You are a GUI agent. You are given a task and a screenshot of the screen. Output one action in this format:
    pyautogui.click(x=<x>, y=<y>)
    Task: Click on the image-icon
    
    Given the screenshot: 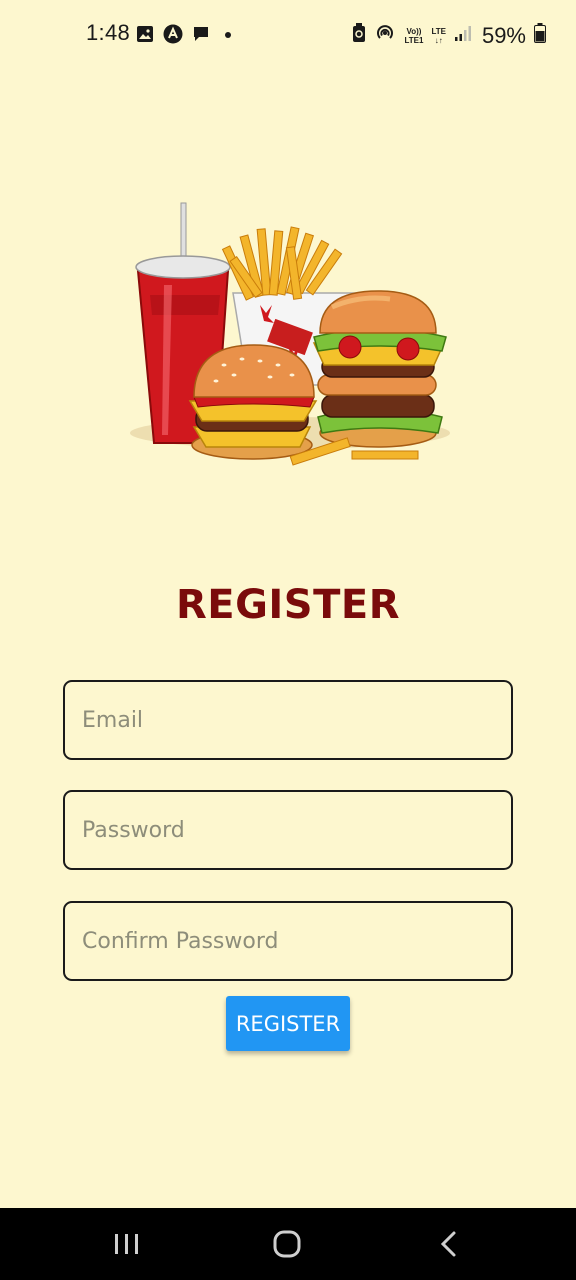 What is the action you would take?
    pyautogui.click(x=145, y=36)
    